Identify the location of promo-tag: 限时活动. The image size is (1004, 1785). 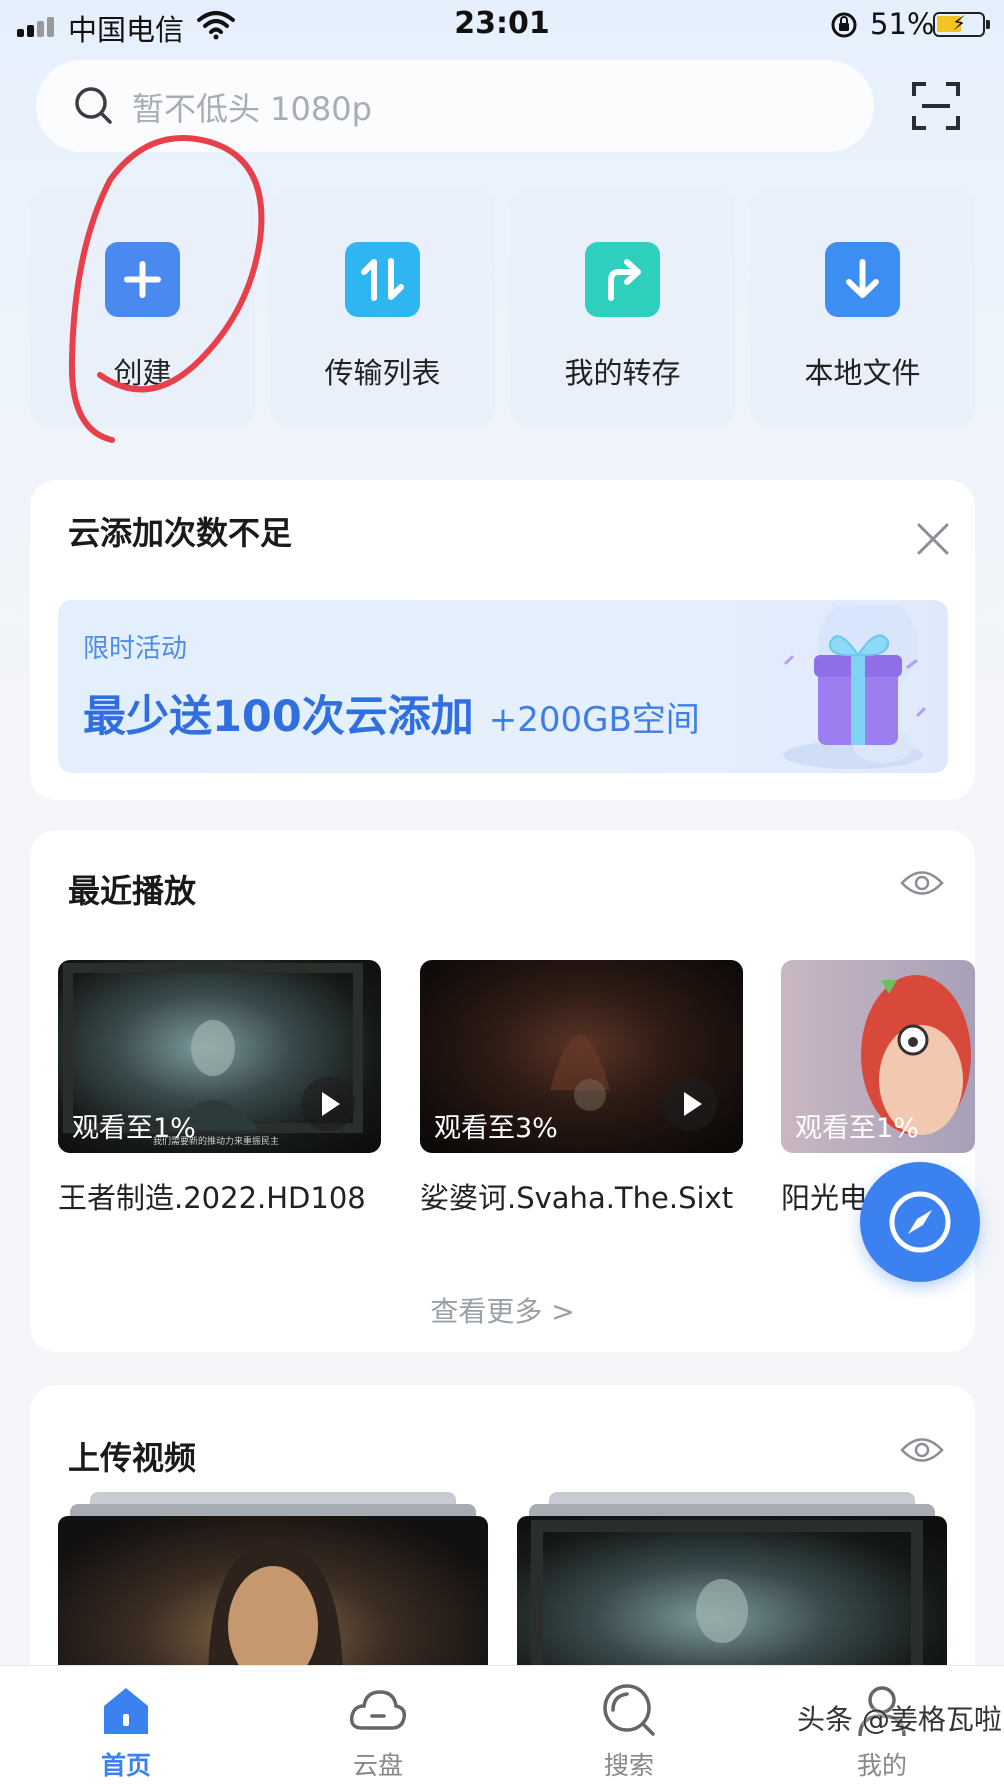
(135, 649).